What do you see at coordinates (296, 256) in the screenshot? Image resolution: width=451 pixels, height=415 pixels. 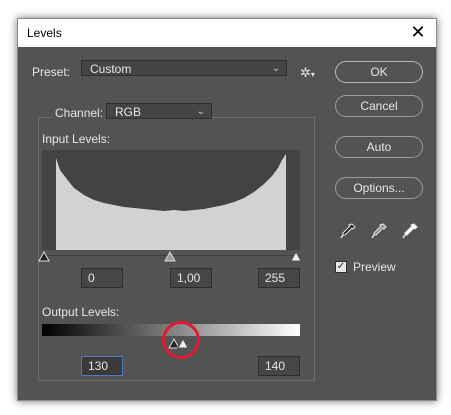 I see `input-white-handle` at bounding box center [296, 256].